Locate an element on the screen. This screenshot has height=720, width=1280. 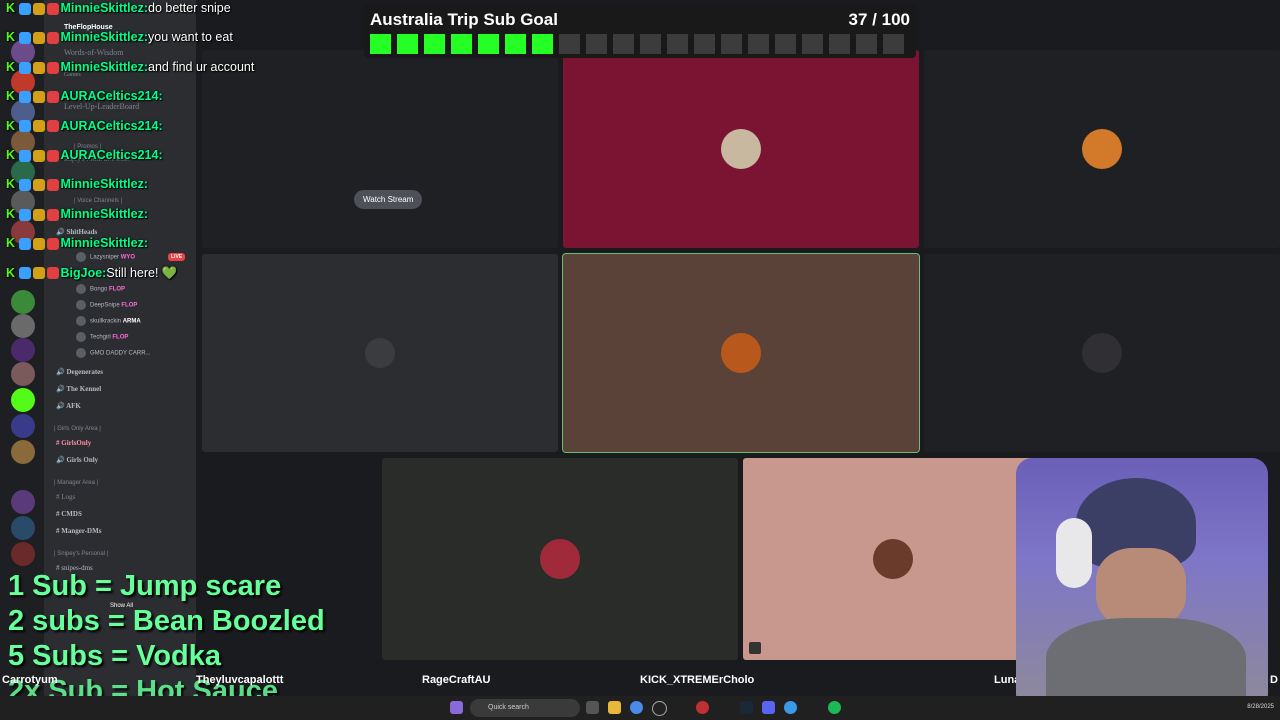
kick-server-icon is located at coordinates (23, 400).